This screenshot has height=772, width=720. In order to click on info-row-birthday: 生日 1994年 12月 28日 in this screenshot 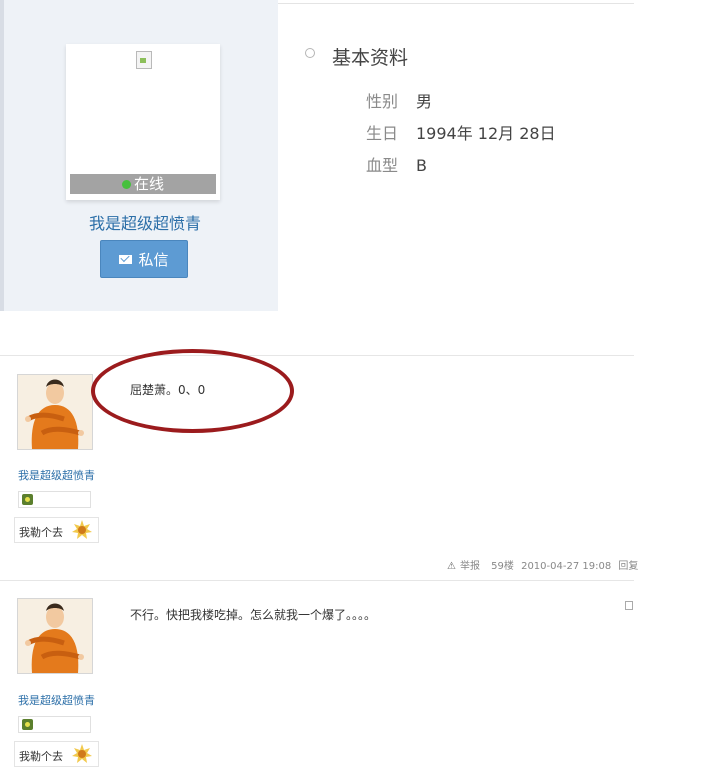, I will do `click(461, 132)`.